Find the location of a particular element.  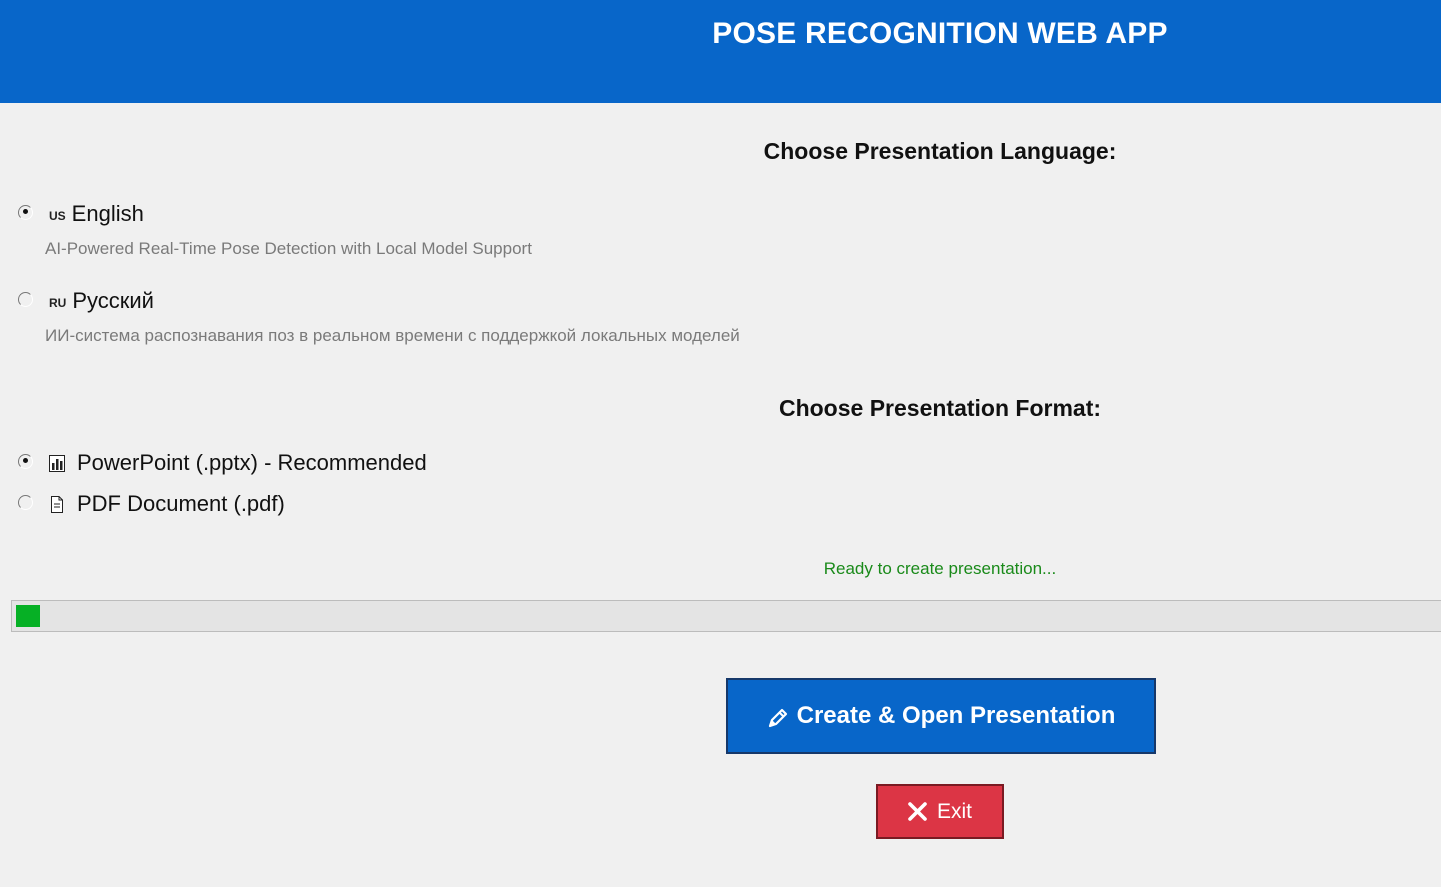

option-pdf-label: PDF Document (.pdf) is located at coordinates (181, 503).